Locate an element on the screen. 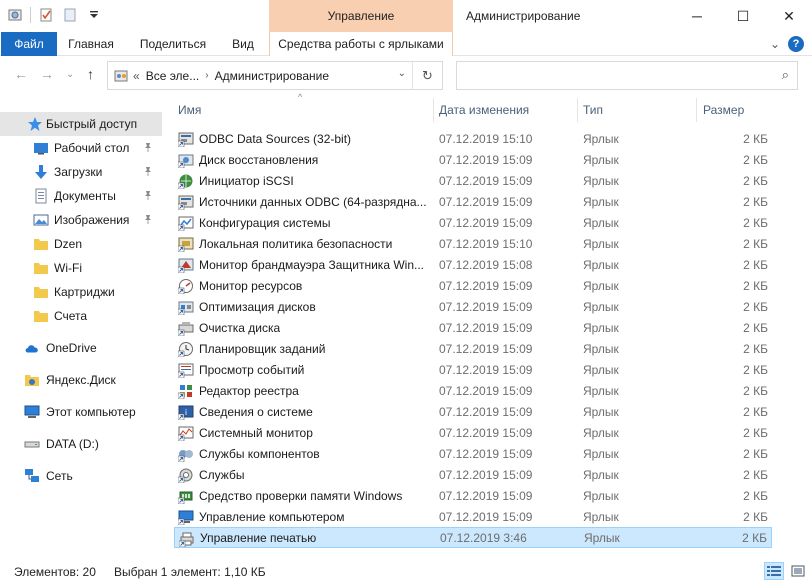 Image resolution: width=812 pixels, height=583 pixels. desktop-icon is located at coordinates (41, 148).